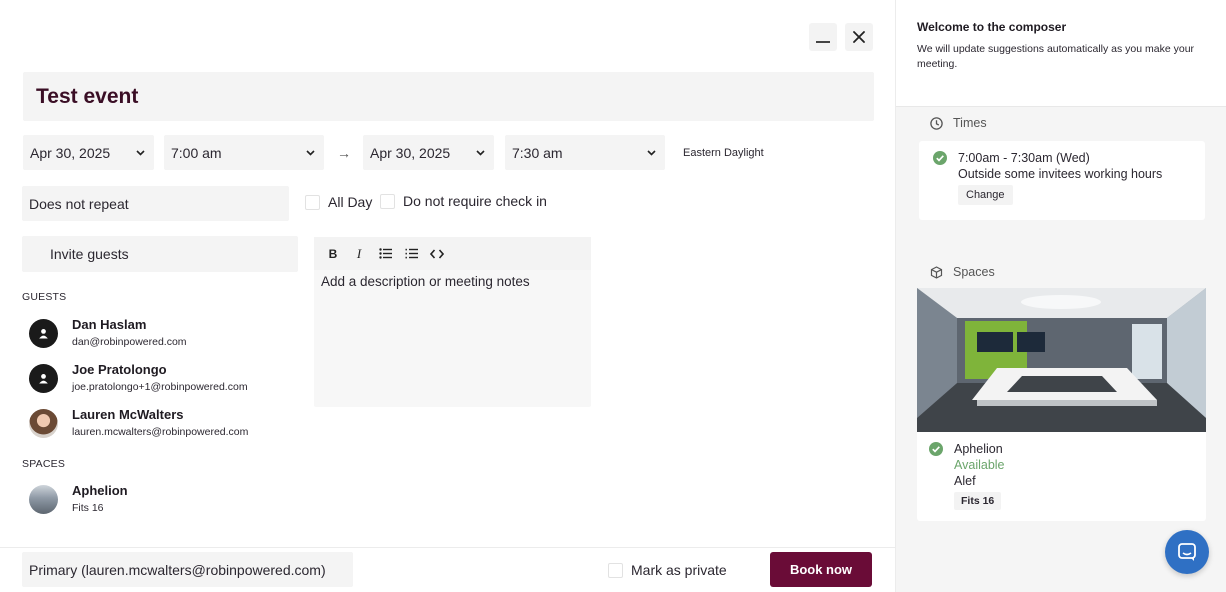  What do you see at coordinates (70, 152) in the screenshot?
I see `start-date-value: Apr 30, 2025` at bounding box center [70, 152].